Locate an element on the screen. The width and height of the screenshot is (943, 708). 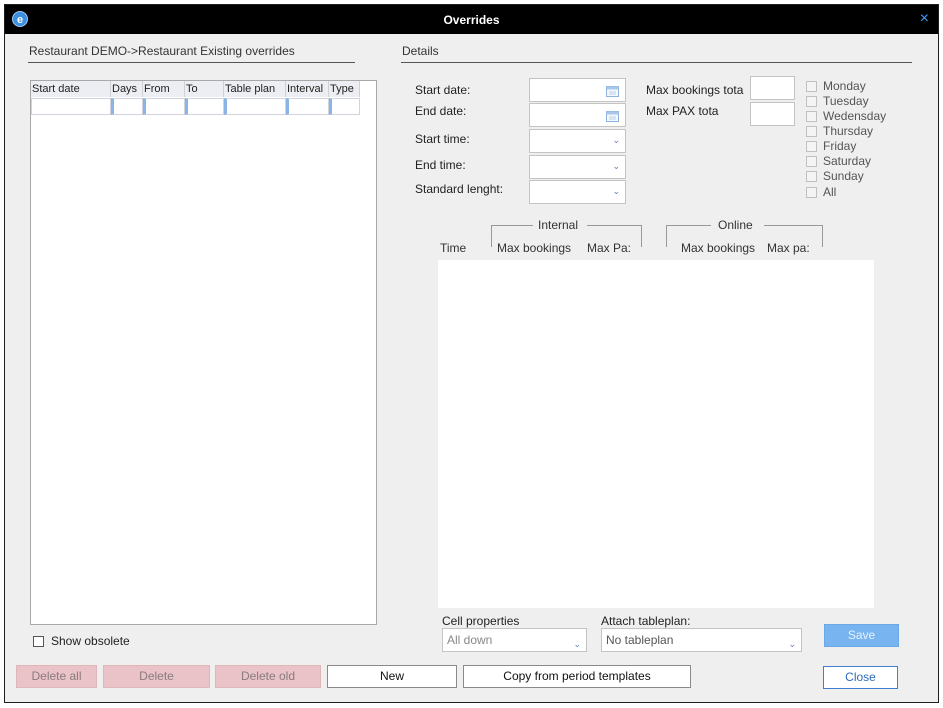
column-header-internal-max-bookings: Max bookings is located at coordinates (534, 248).